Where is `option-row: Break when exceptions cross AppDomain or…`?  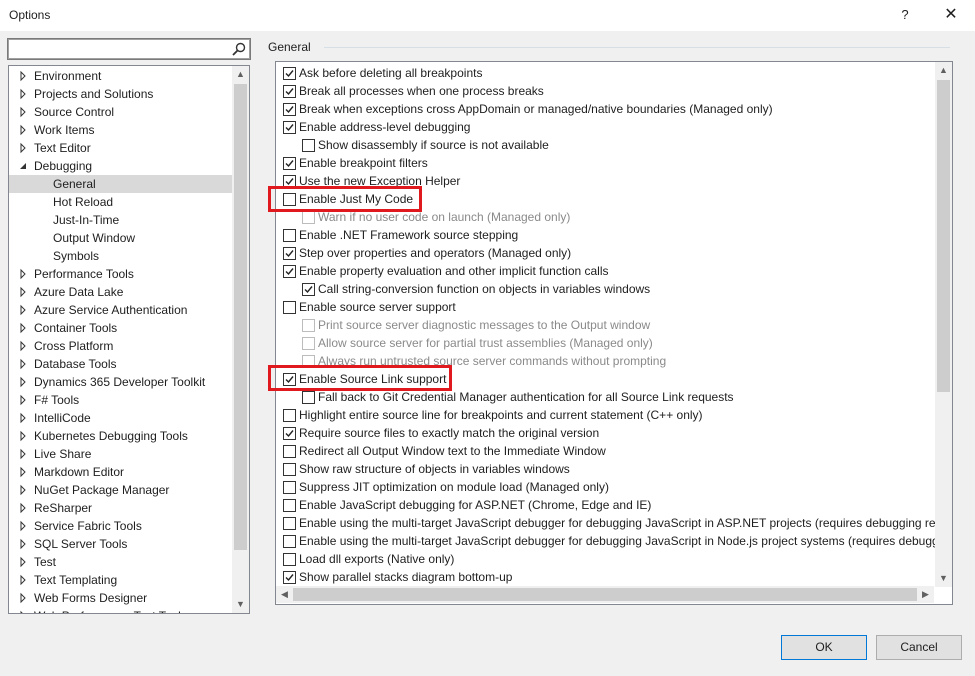
option-row: Break when exceptions cross AppDomain or… is located at coordinates (605, 109).